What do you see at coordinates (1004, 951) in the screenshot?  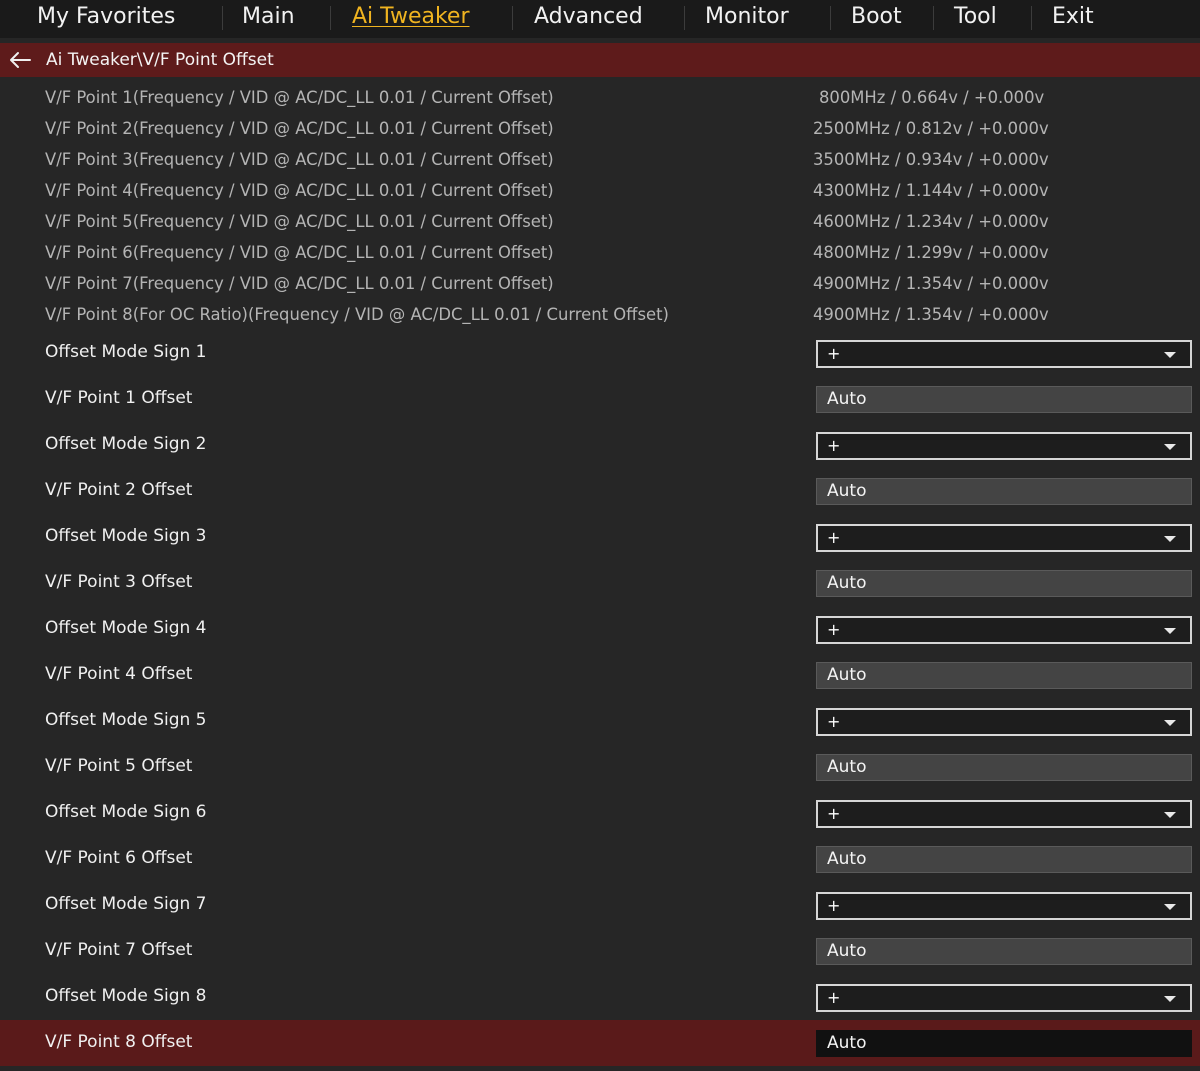 I see `vf-point-7-offset-input: Auto` at bounding box center [1004, 951].